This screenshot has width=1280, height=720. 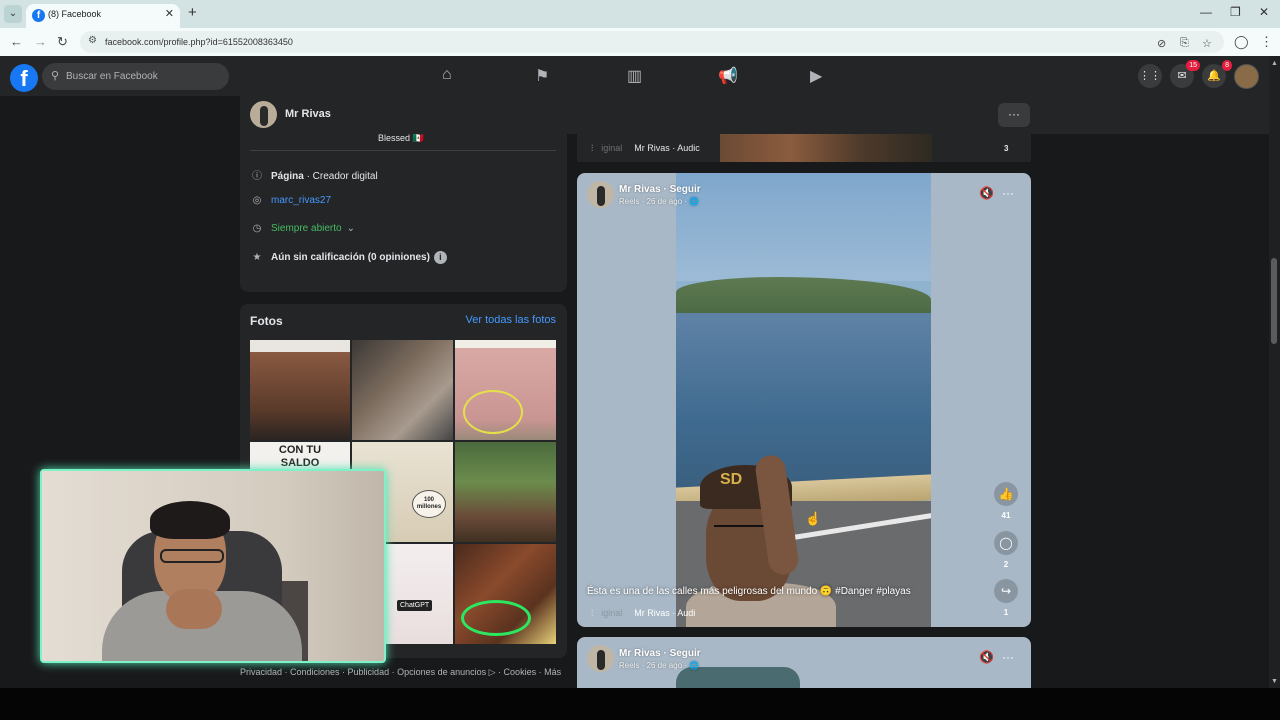 I want to click on site-info-icon: ⚙, so click(x=92, y=40).